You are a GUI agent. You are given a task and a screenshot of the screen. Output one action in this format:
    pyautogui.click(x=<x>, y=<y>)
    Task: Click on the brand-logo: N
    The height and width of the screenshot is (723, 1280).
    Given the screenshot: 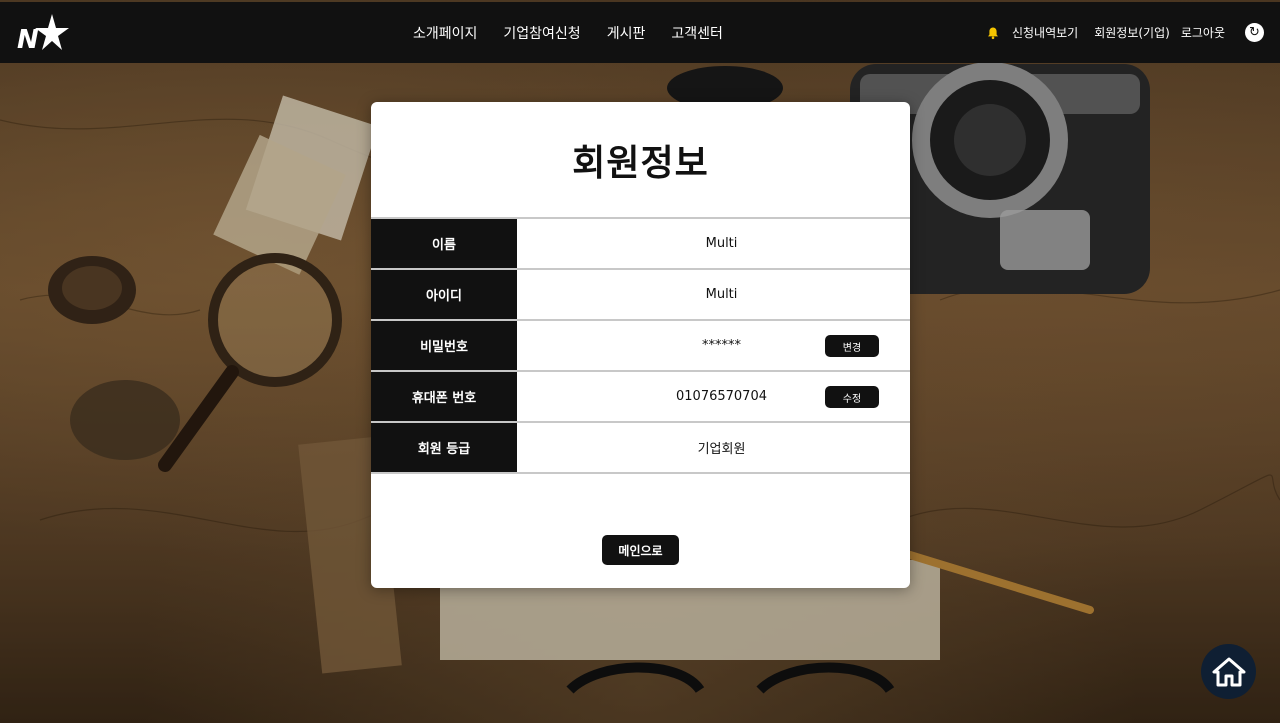 What is the action you would take?
    pyautogui.click(x=42, y=33)
    